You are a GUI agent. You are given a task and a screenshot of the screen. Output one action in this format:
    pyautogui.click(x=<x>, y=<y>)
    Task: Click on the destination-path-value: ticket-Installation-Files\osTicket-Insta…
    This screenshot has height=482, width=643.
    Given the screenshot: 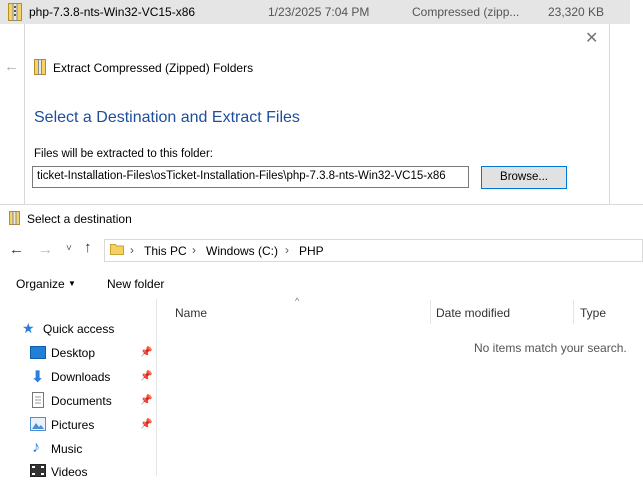 What is the action you would take?
    pyautogui.click(x=241, y=176)
    